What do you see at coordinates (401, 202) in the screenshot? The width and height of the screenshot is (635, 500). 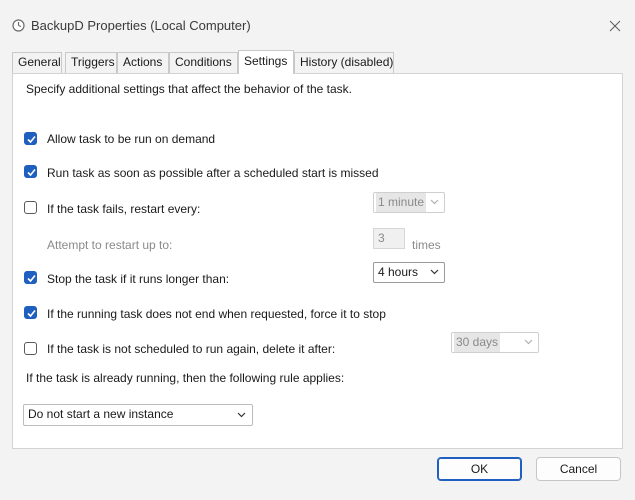 I see `restart-interval-value: 1 minute` at bounding box center [401, 202].